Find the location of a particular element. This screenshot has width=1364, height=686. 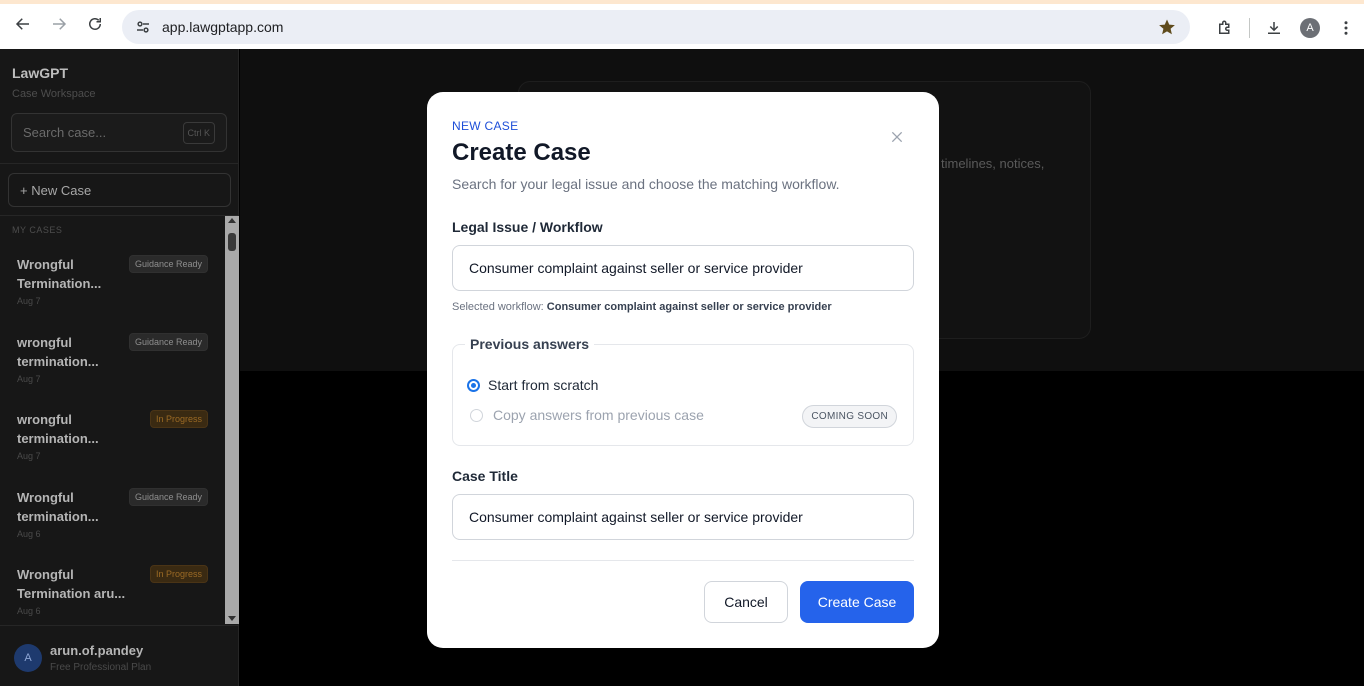

extensions-button is located at coordinates (1225, 28).